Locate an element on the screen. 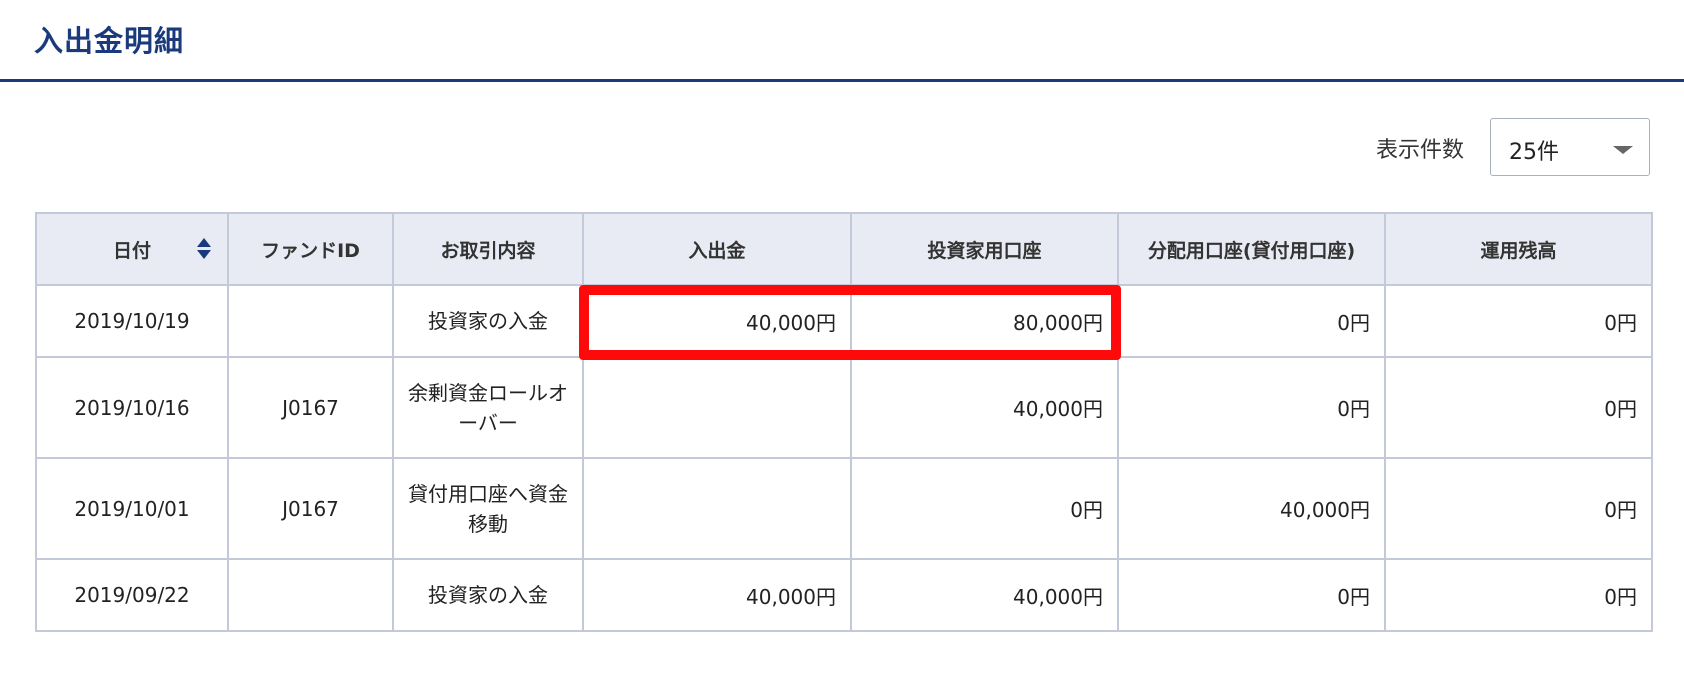 This screenshot has height=700, width=1684. column-header-label: 日付 is located at coordinates (131, 250).